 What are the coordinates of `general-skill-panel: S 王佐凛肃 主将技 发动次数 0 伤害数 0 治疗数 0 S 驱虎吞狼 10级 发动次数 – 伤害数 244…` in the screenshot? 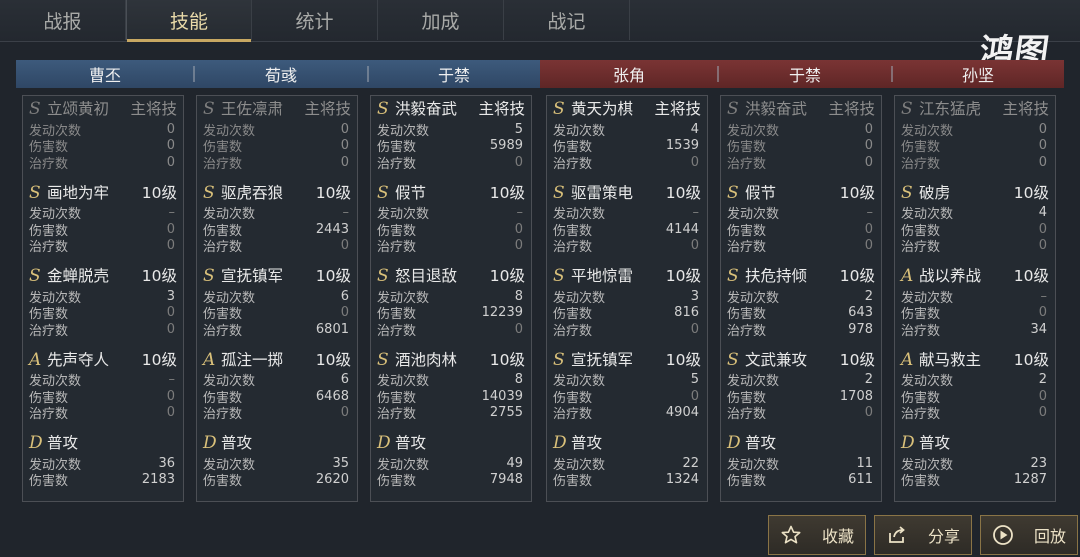 It's located at (277, 298).